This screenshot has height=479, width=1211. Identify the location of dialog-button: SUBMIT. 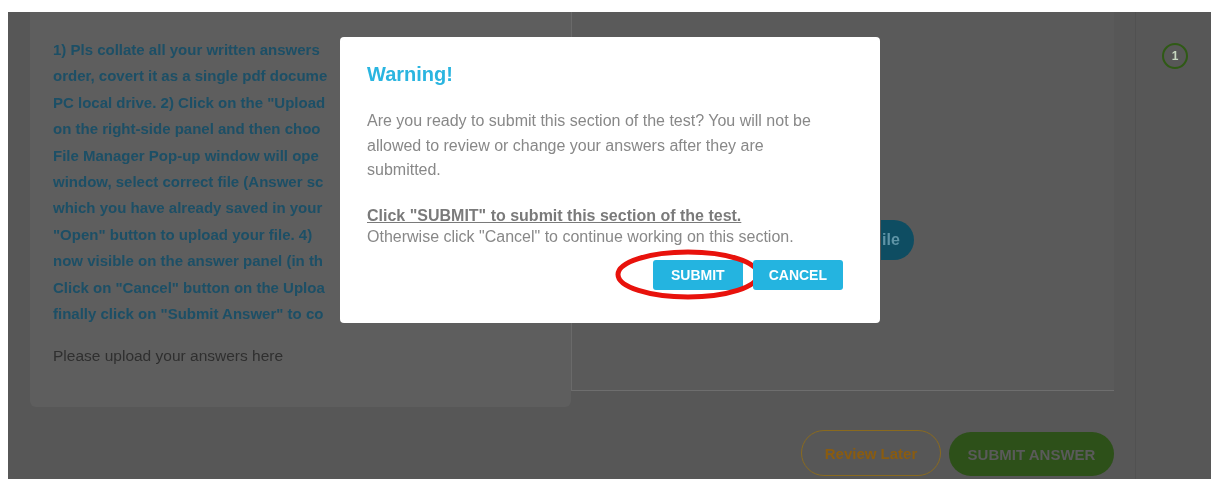
(698, 274).